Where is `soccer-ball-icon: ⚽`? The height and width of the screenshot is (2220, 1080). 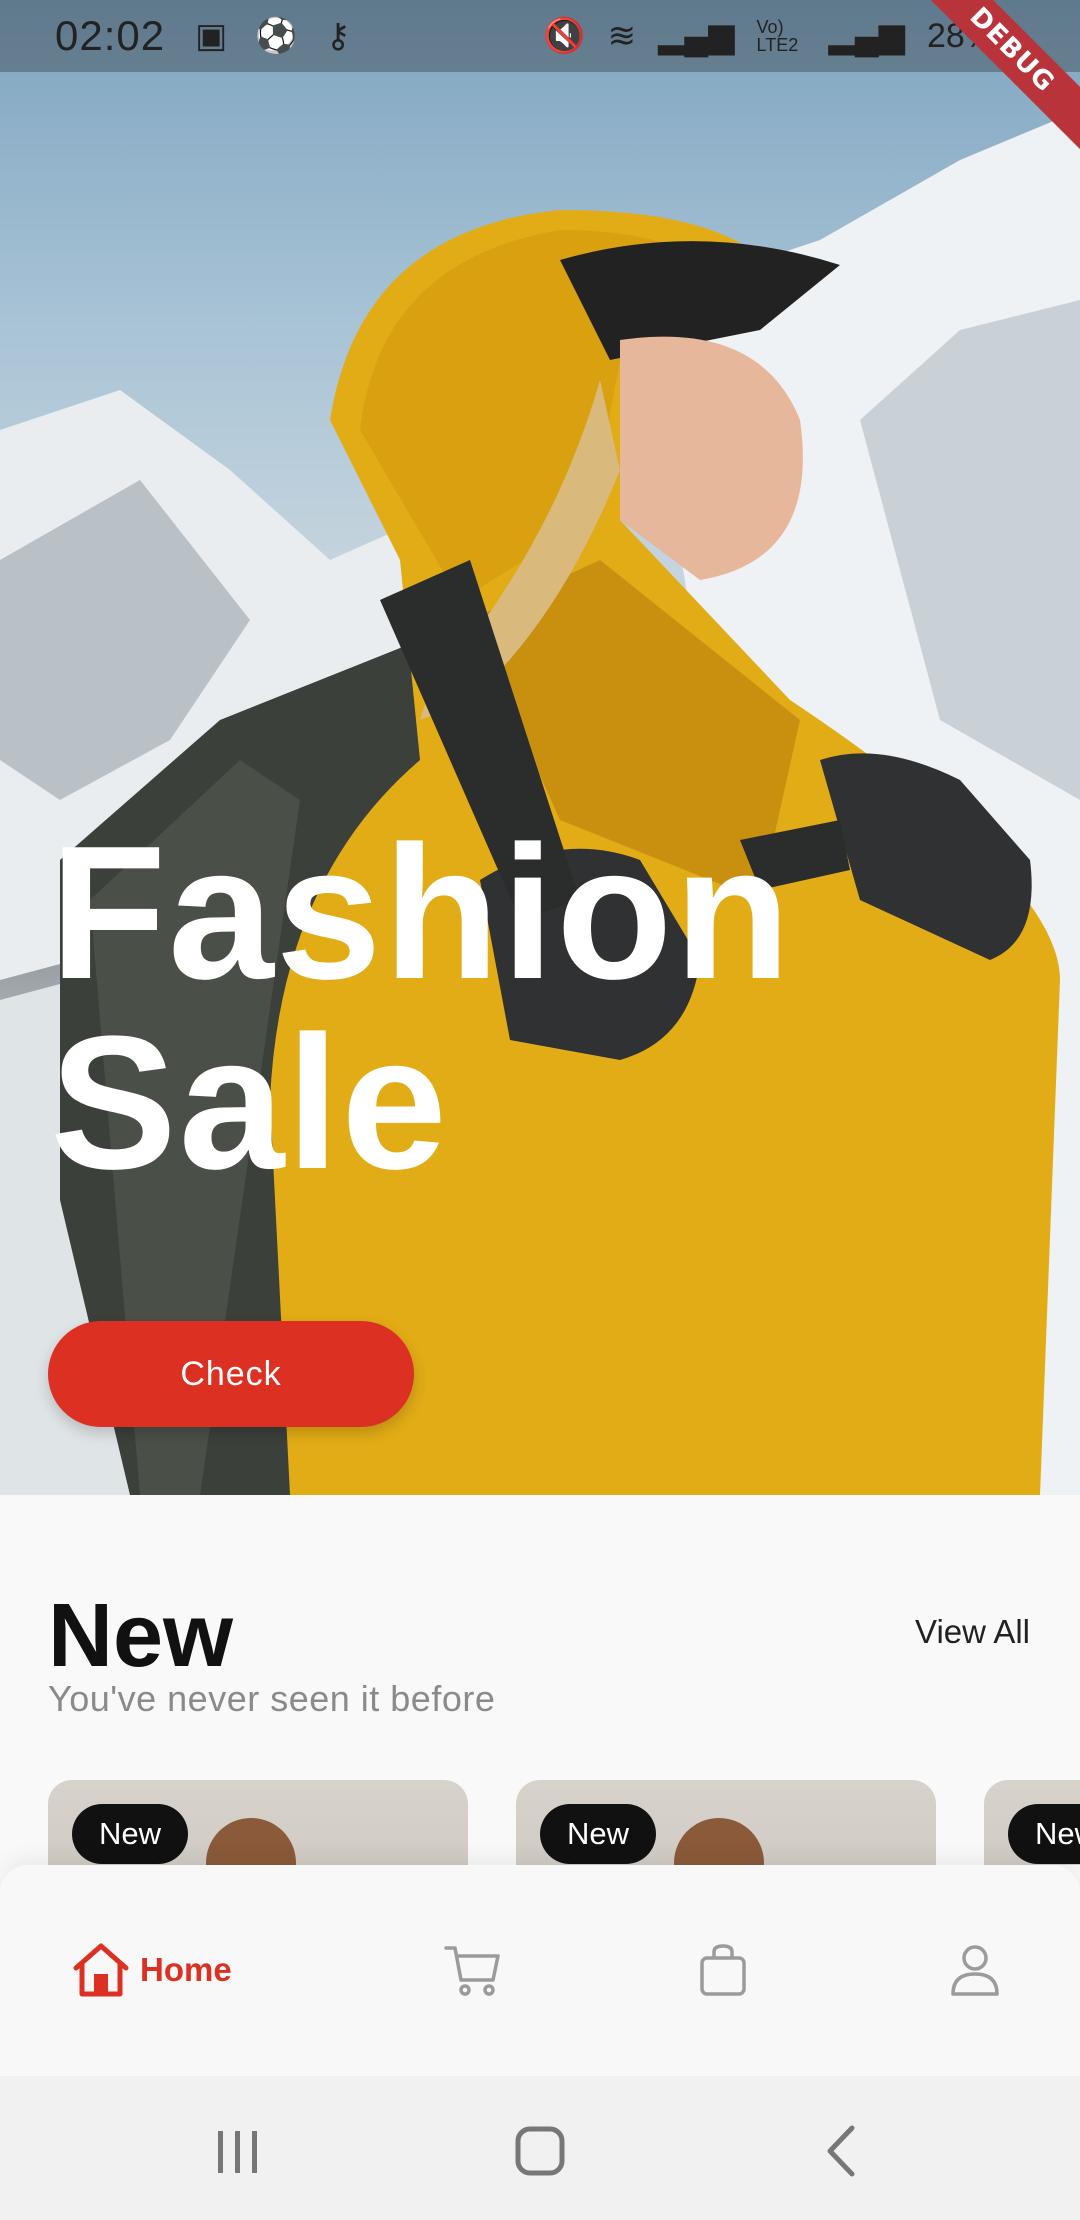
soccer-ball-icon: ⚽ is located at coordinates (276, 36).